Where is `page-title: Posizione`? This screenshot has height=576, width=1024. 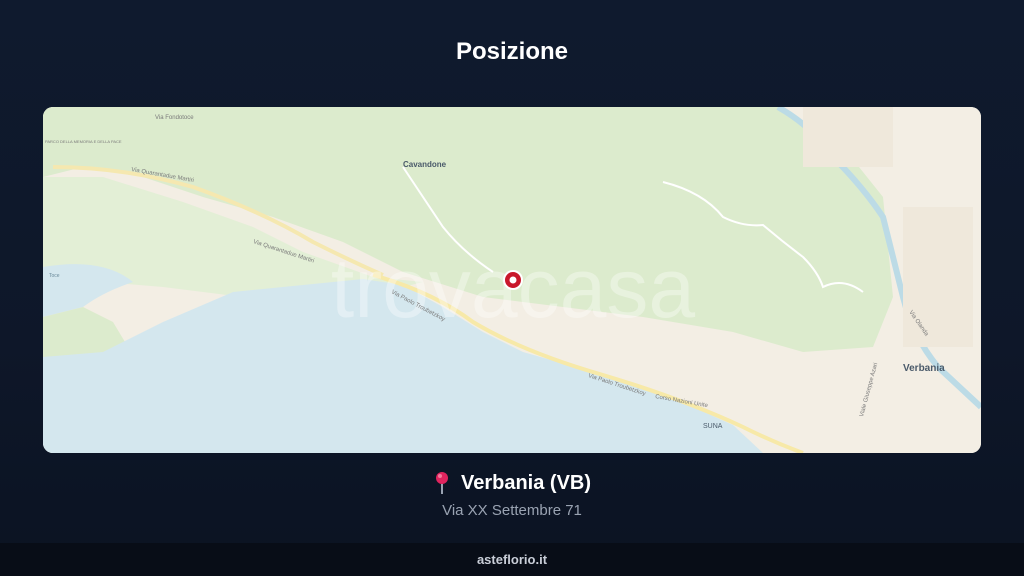
page-title: Posizione is located at coordinates (512, 51).